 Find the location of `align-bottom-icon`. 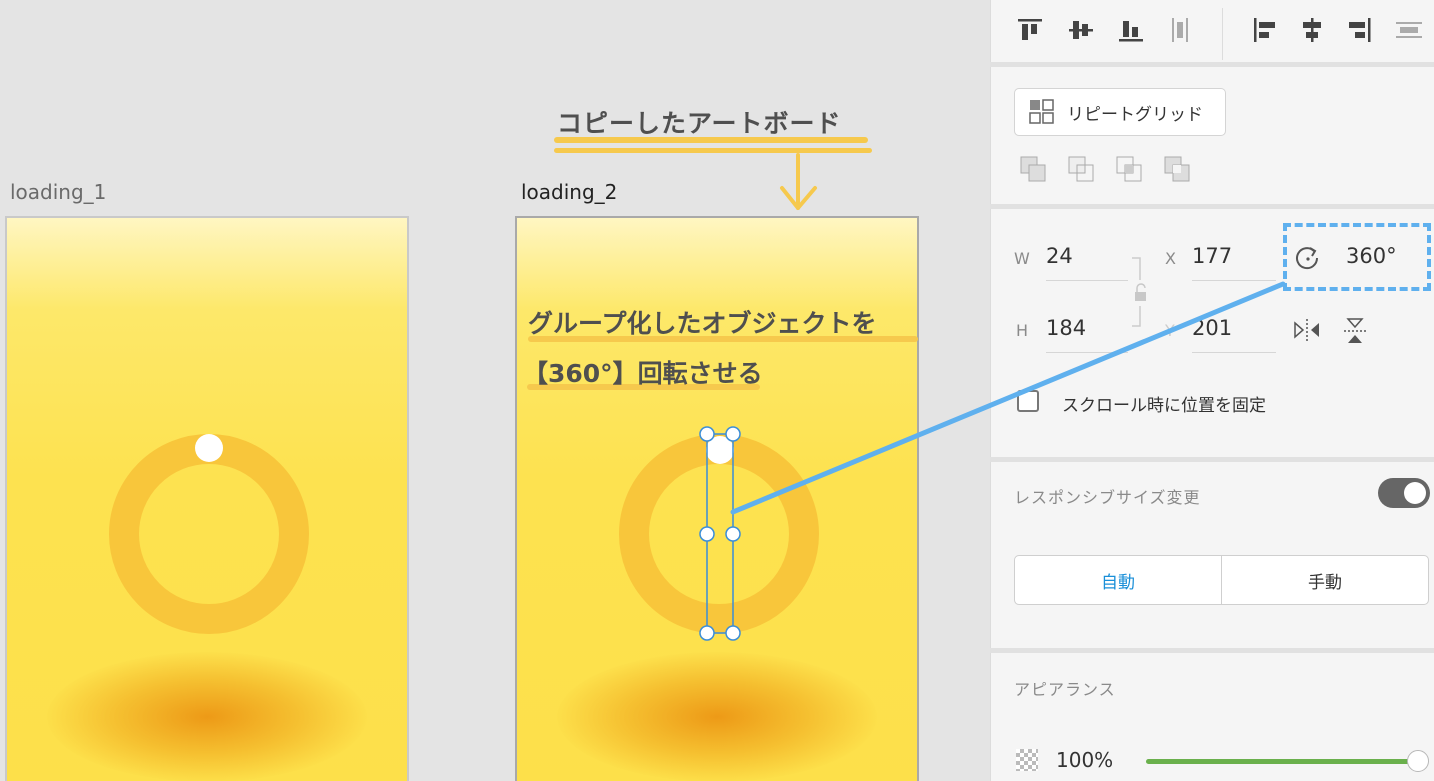

align-bottom-icon is located at coordinates (1131, 30).